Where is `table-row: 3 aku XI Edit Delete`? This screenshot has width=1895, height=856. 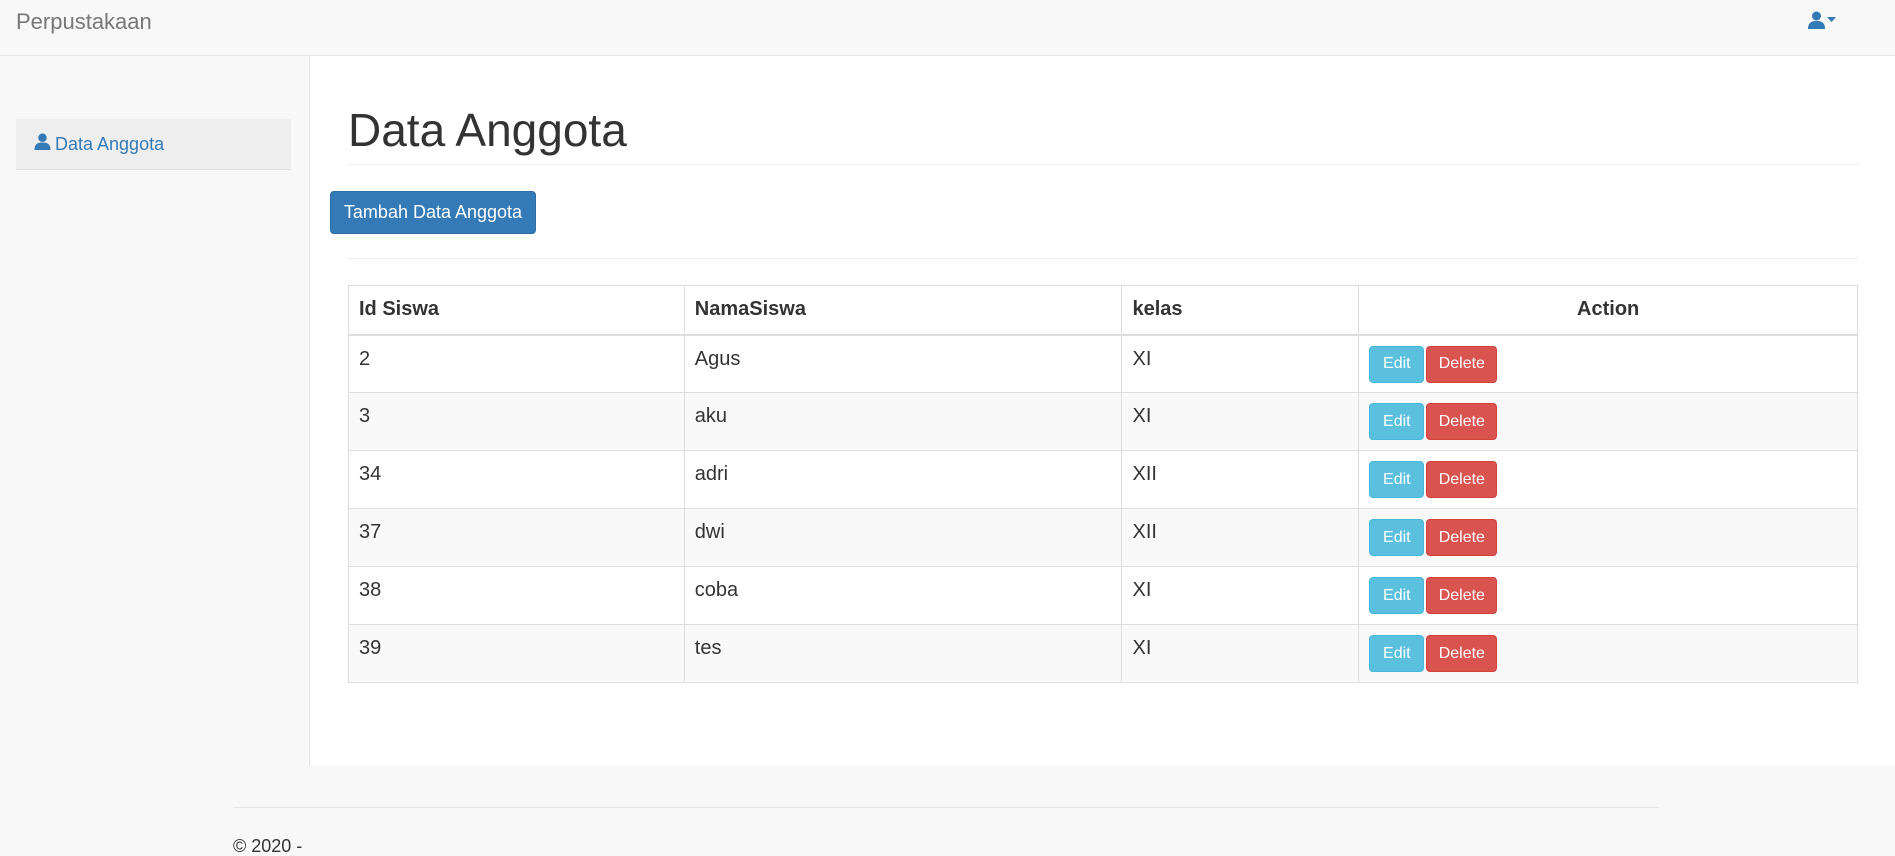 table-row: 3 aku XI Edit Delete is located at coordinates (1103, 421).